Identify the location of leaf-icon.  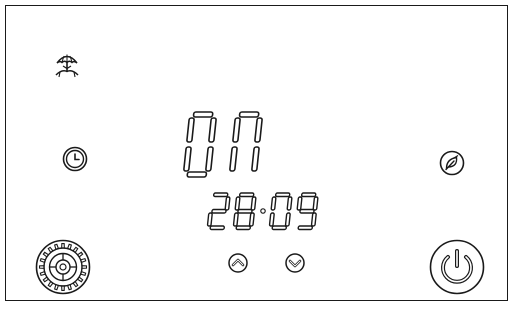
(452, 163).